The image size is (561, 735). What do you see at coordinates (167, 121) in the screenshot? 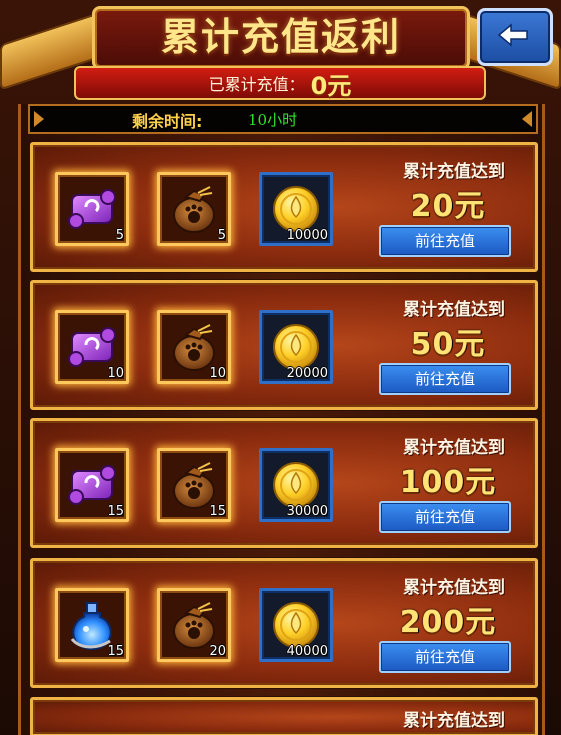
I see `remaining-time-label: 剩余时间:` at bounding box center [167, 121].